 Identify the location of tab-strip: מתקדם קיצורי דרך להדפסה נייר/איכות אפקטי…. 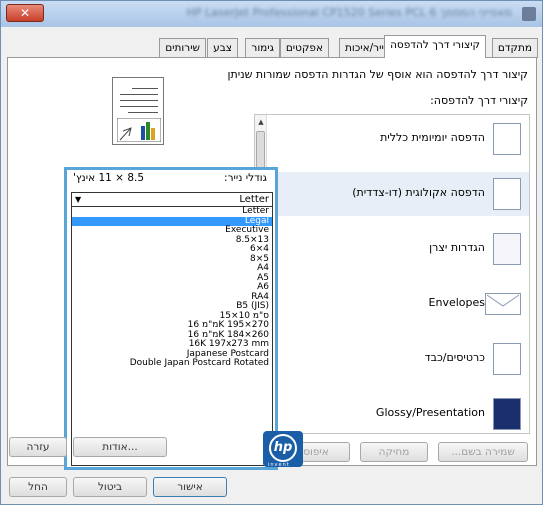
(271, 46).